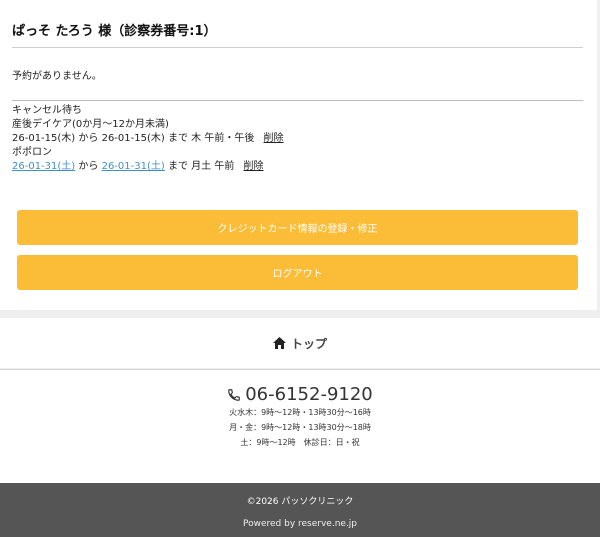 The width and height of the screenshot is (600, 537). What do you see at coordinates (90, 124) in the screenshot?
I see `waitlist-item-name: 産後デイケア(0か月〜12か月未満)` at bounding box center [90, 124].